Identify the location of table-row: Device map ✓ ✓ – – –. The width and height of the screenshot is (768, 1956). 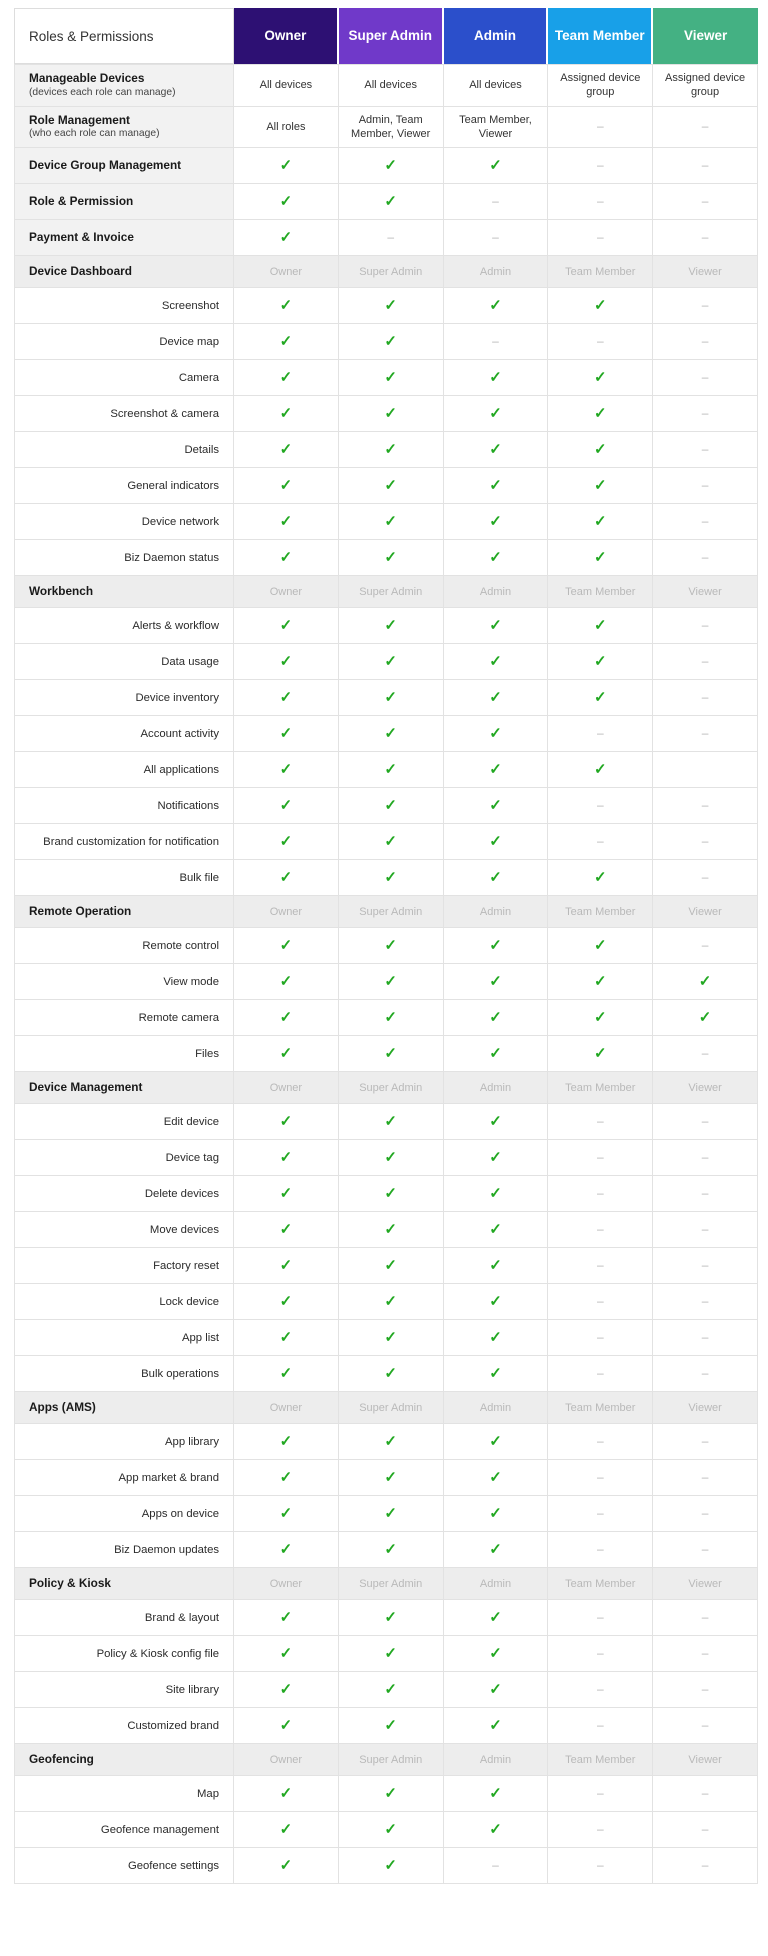
(386, 342).